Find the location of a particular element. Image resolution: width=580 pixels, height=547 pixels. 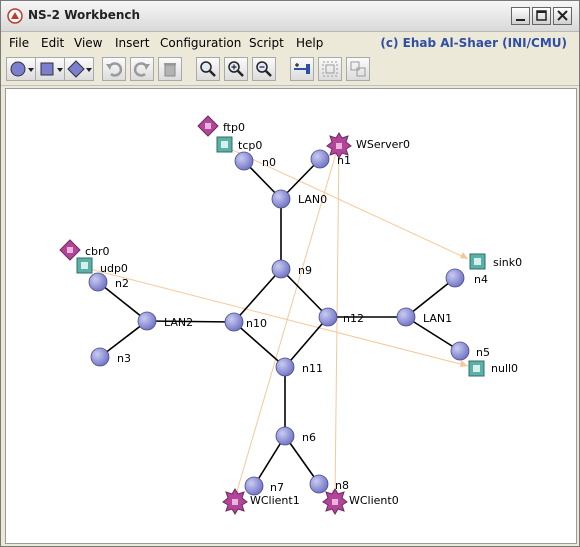

close-icon is located at coordinates (562, 15).